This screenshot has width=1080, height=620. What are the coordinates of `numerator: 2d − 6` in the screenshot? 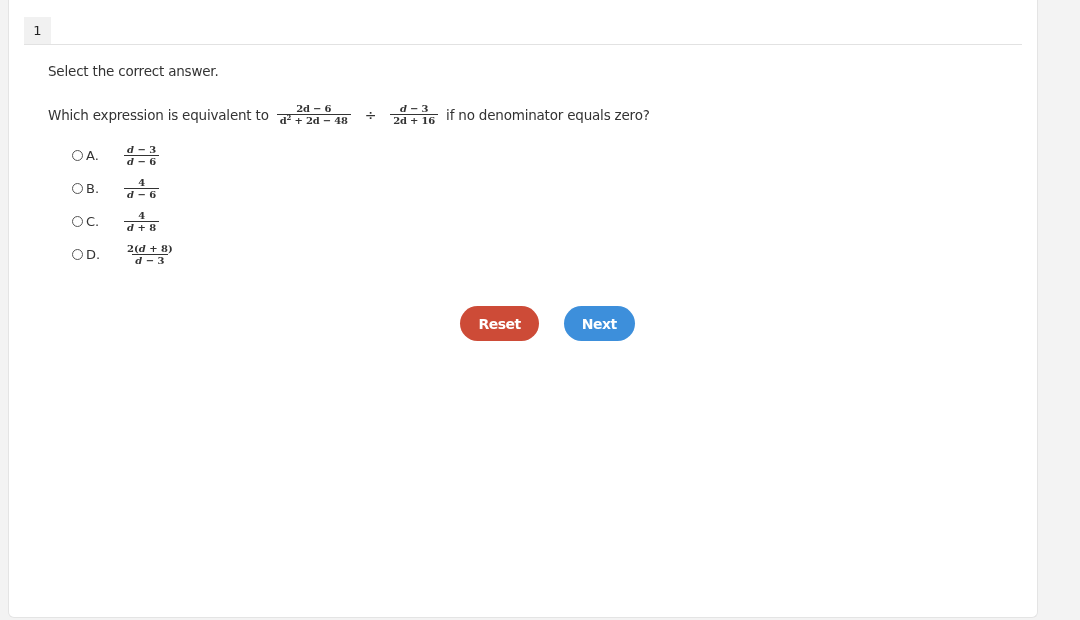 It's located at (314, 108).